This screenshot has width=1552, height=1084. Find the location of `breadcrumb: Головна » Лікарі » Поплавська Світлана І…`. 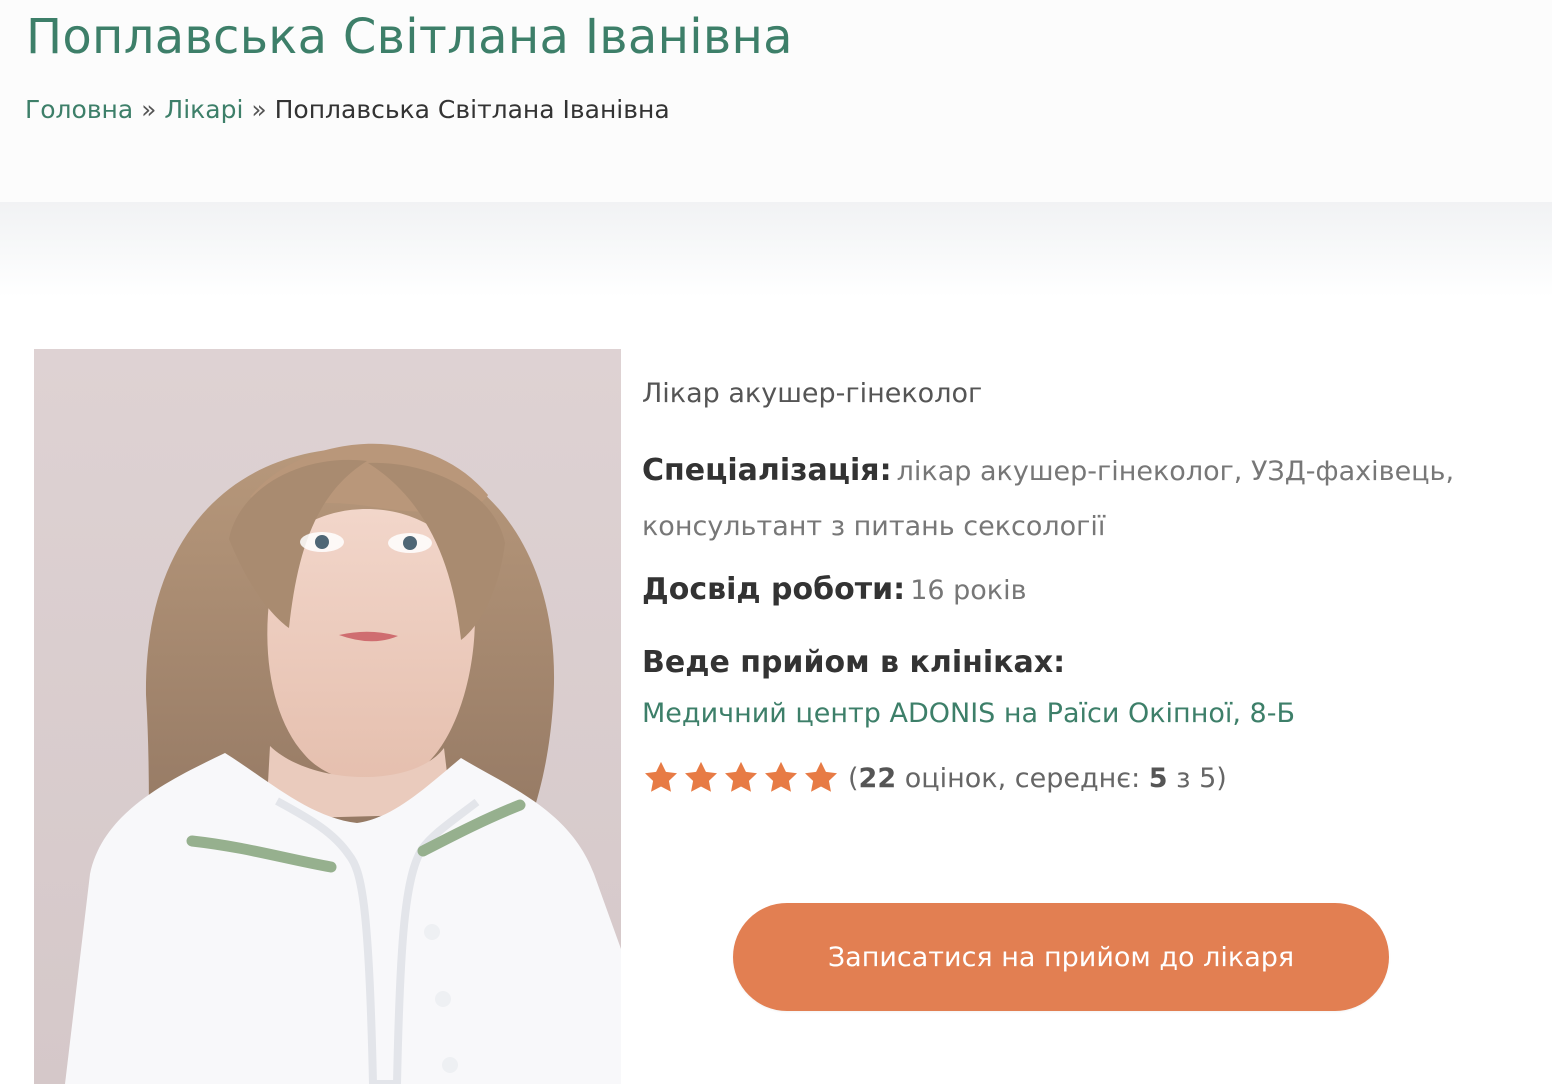

breadcrumb: Головна » Лікарі » Поплавська Світлана І… is located at coordinates (347, 110).